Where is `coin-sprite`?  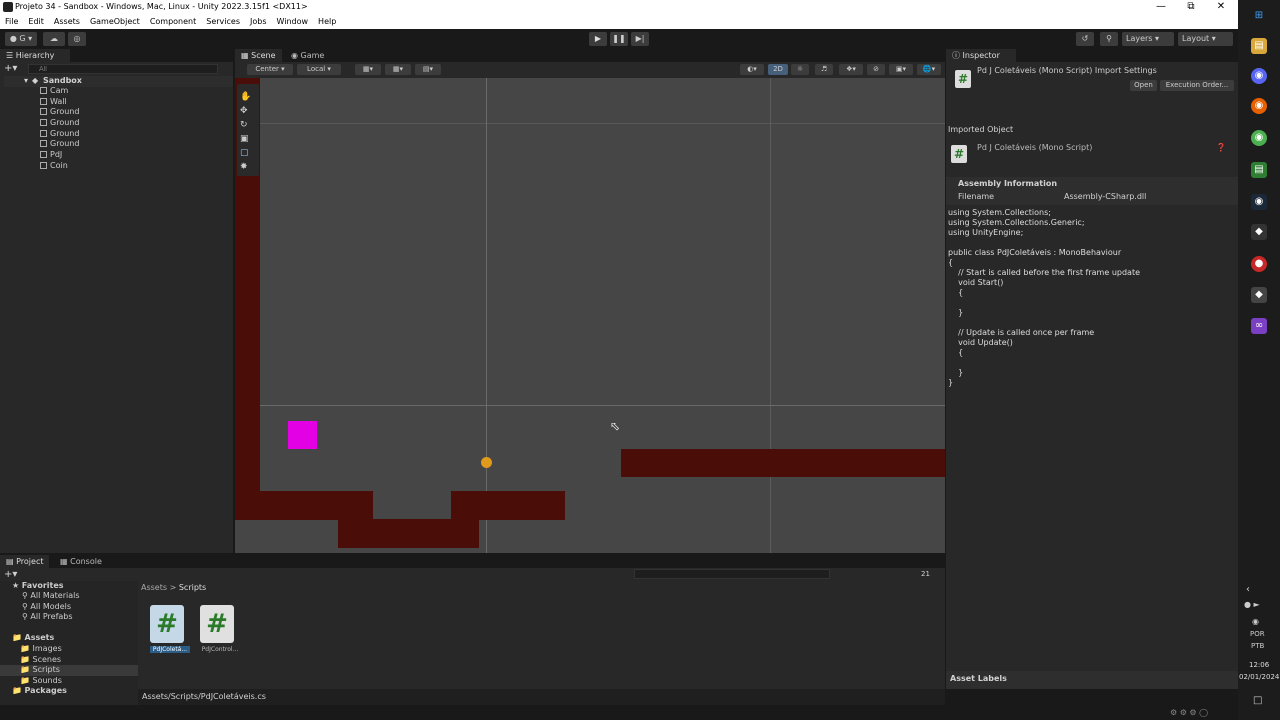
coin-sprite is located at coordinates (486, 462).